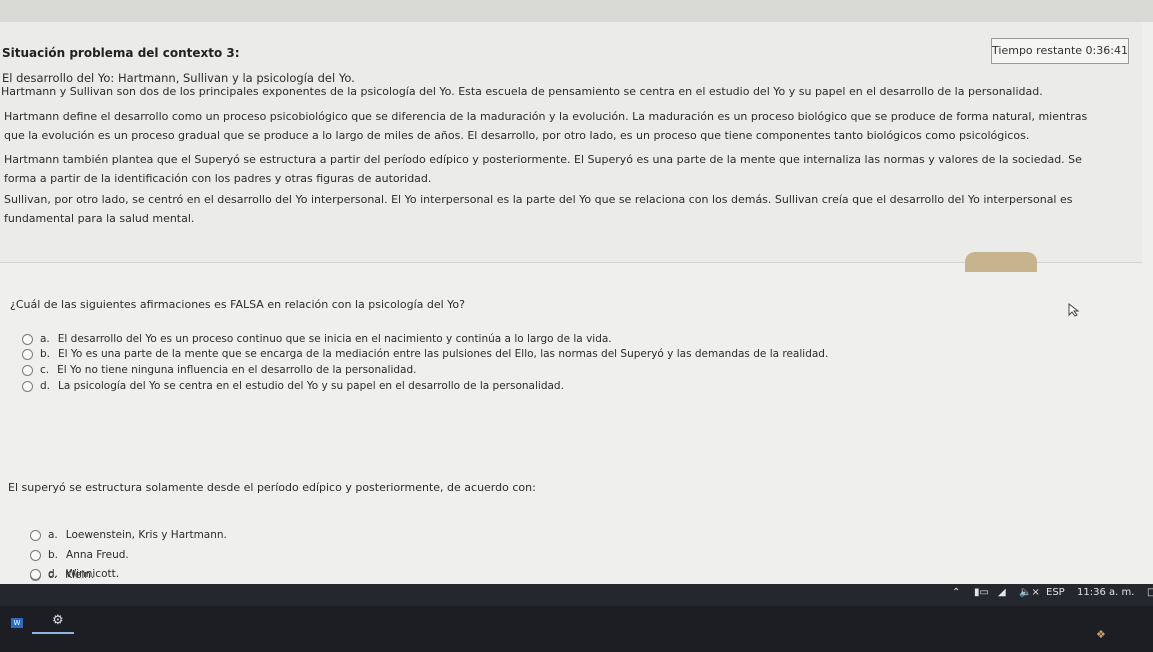  Describe the element at coordinates (1002, 592) in the screenshot. I see `wifi-icon: ◢` at that location.